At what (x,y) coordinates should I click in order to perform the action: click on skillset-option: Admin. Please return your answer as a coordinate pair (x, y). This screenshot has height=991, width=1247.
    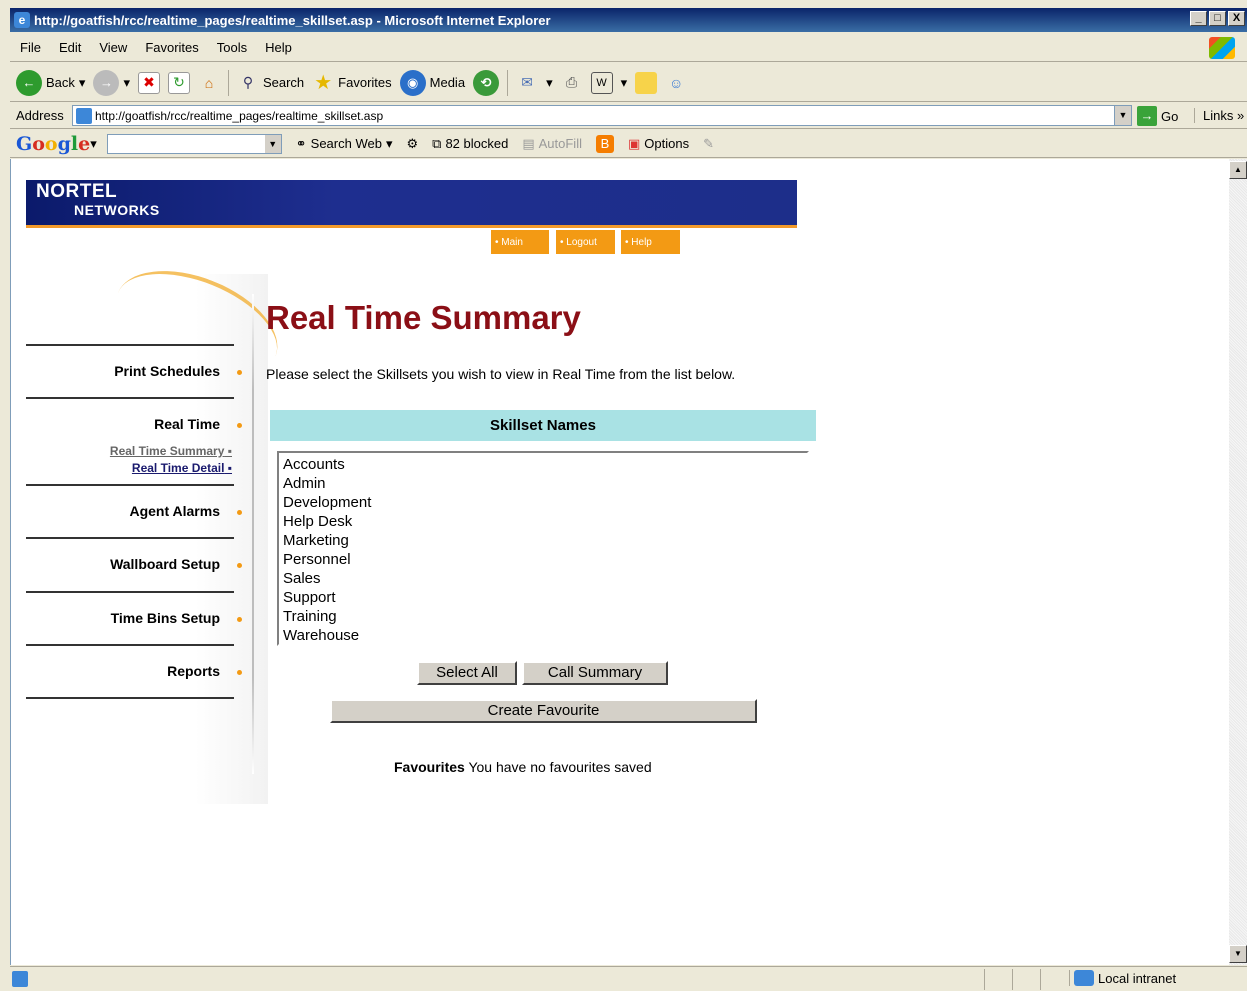
    Looking at the image, I should click on (543, 483).